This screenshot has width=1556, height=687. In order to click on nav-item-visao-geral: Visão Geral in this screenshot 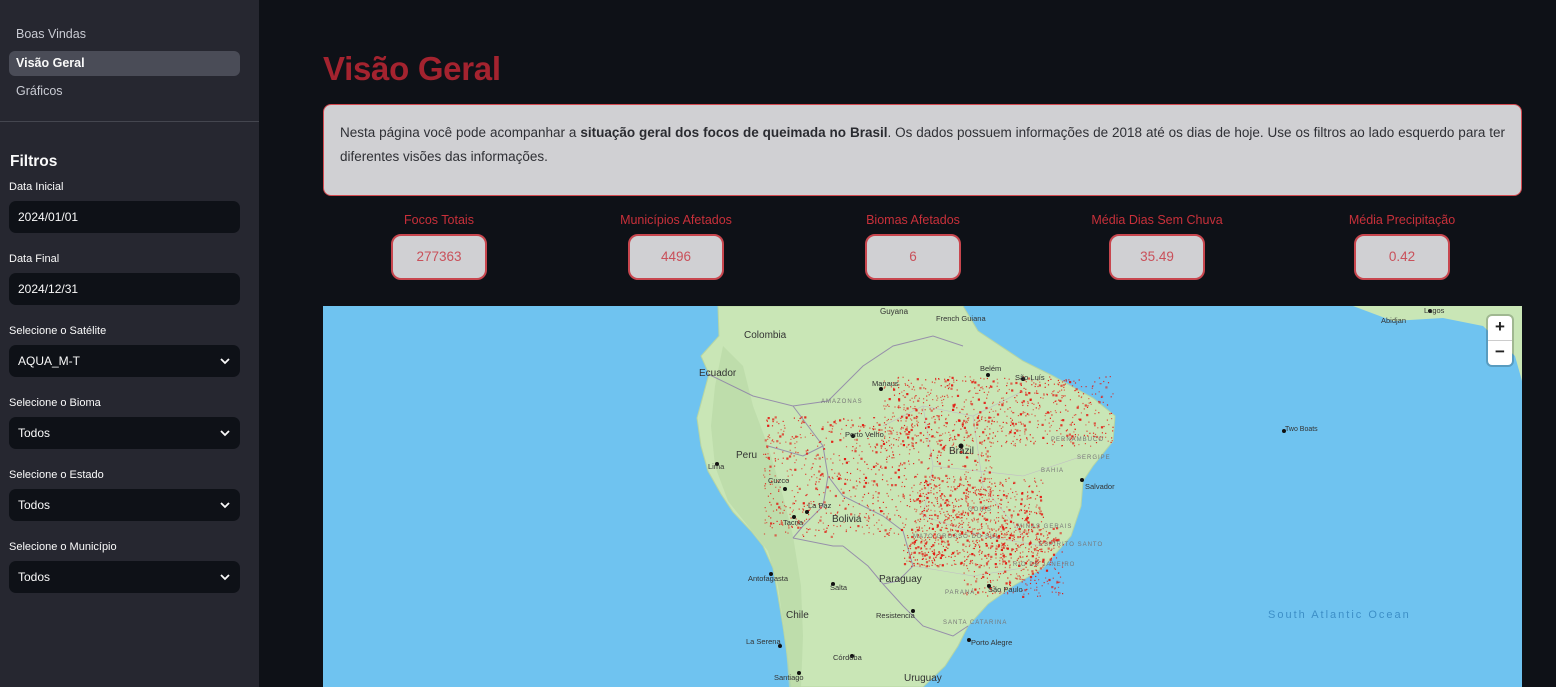, I will do `click(124, 63)`.